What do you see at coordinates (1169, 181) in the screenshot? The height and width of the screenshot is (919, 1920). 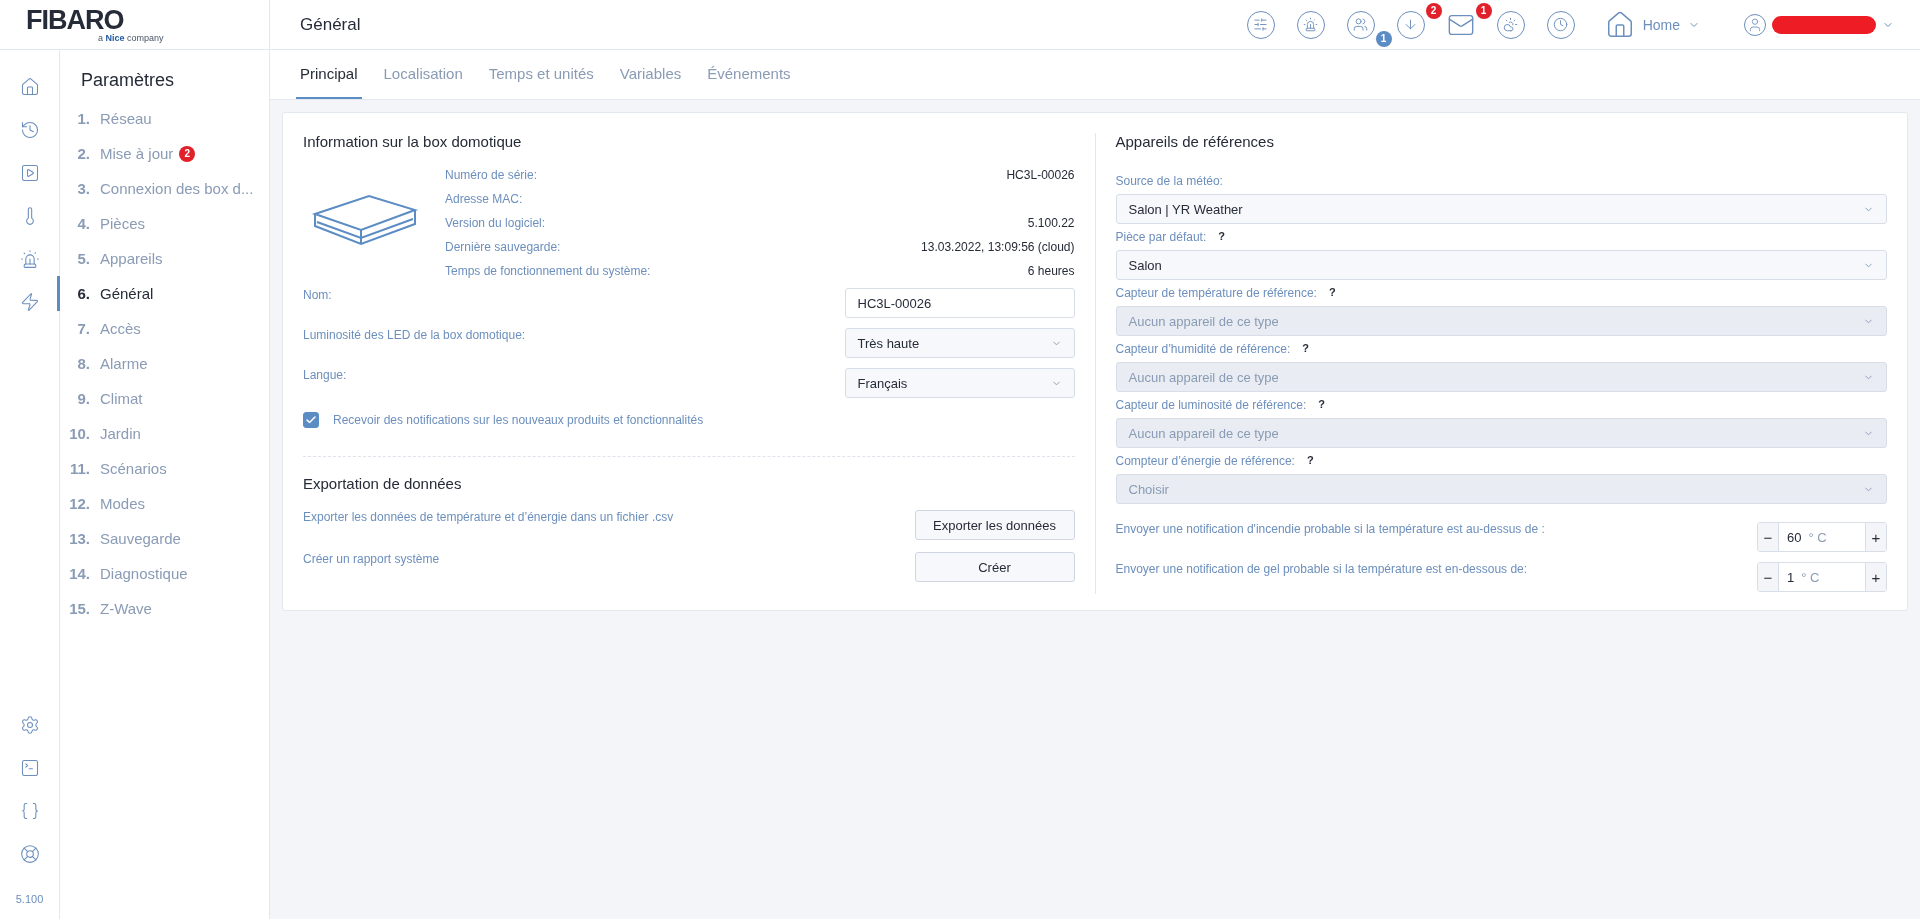 I see `field-label: Source de la météo:` at bounding box center [1169, 181].